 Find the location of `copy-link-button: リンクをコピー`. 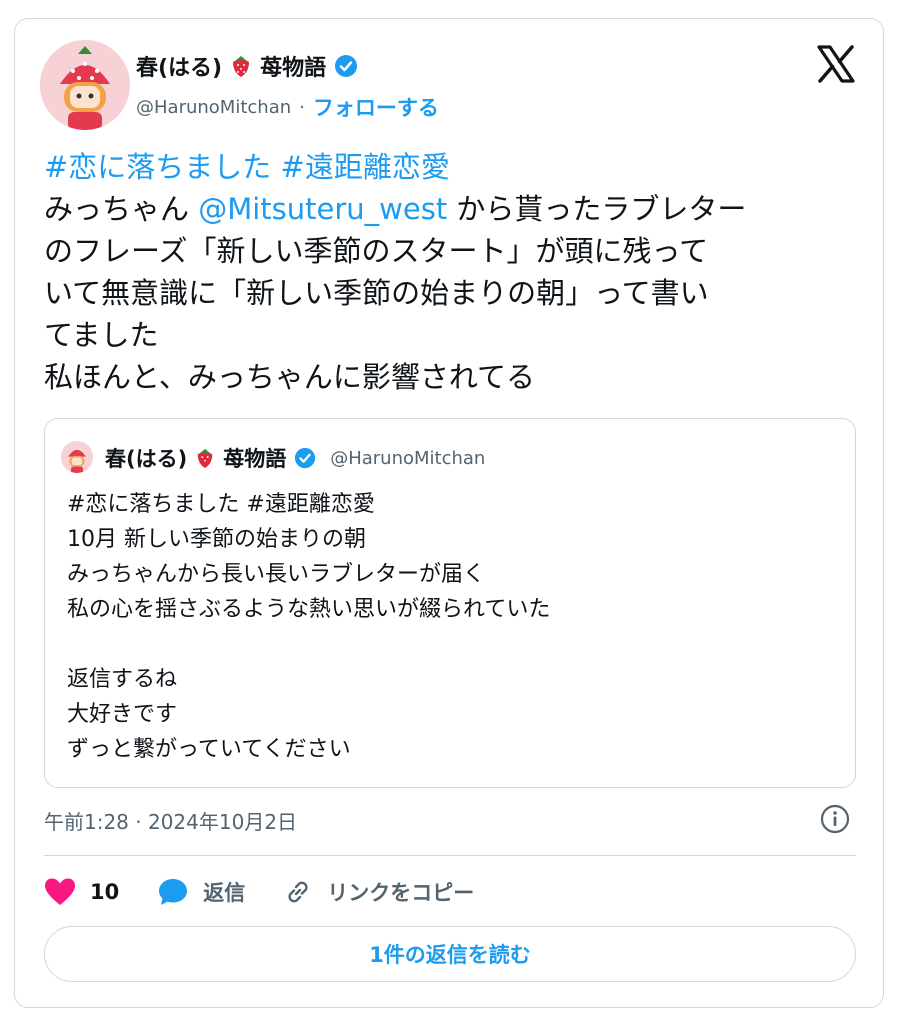

copy-link-button: リンクをコピー is located at coordinates (378, 892).